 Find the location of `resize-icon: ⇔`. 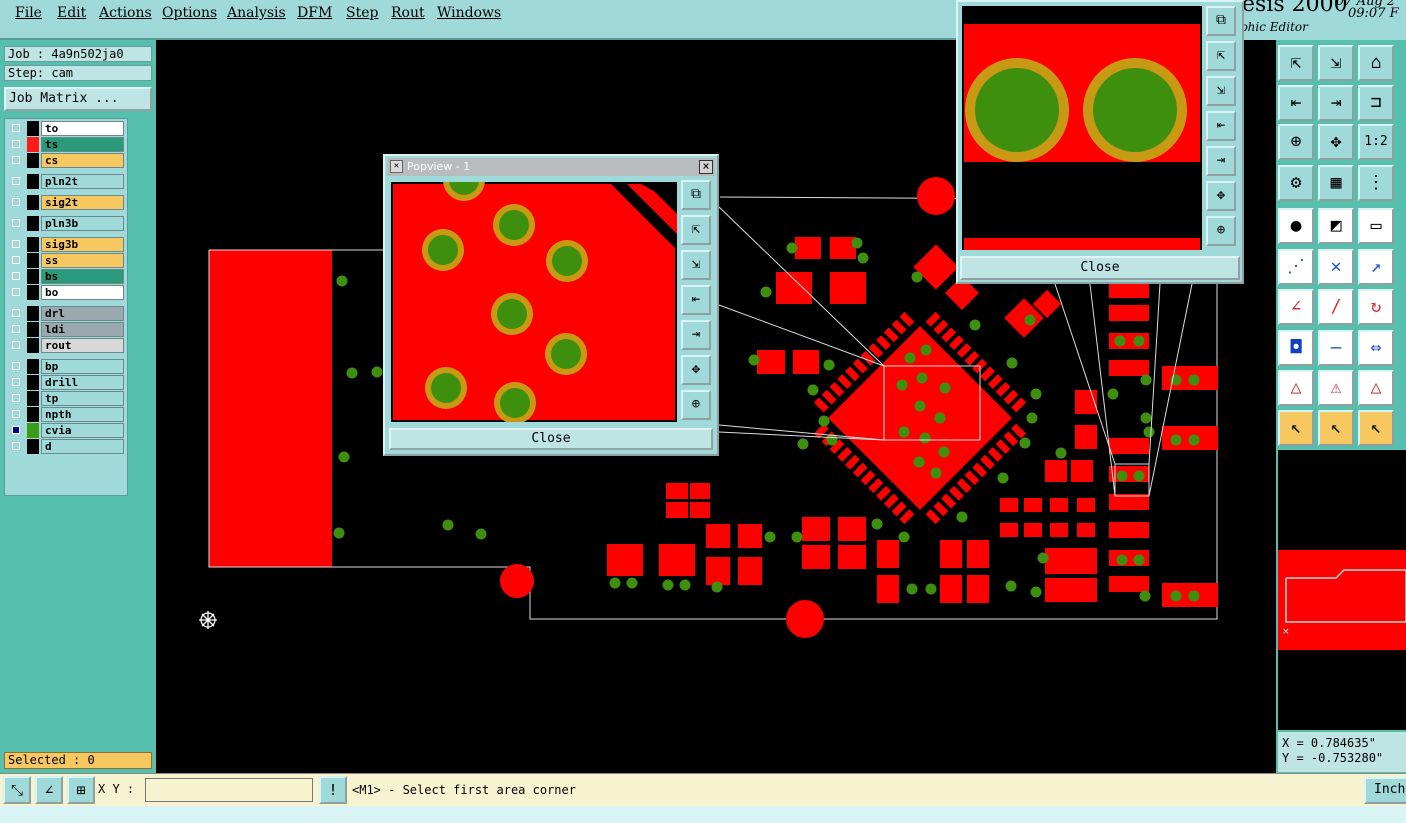

resize-icon: ⇔ is located at coordinates (1376, 348).